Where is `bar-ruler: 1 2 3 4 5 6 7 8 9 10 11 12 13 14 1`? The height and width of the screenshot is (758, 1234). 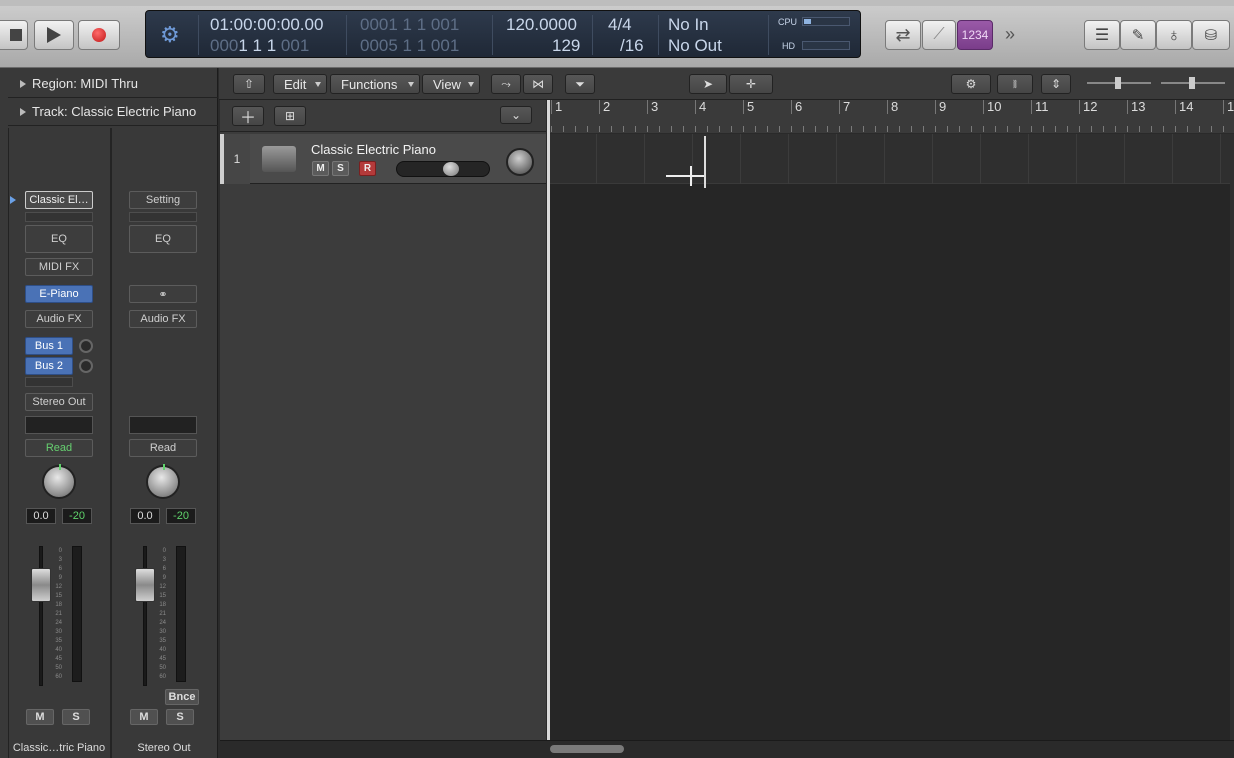
bar-ruler: 1 2 3 4 5 6 7 8 9 10 11 12 13 14 1 is located at coordinates (891, 117).